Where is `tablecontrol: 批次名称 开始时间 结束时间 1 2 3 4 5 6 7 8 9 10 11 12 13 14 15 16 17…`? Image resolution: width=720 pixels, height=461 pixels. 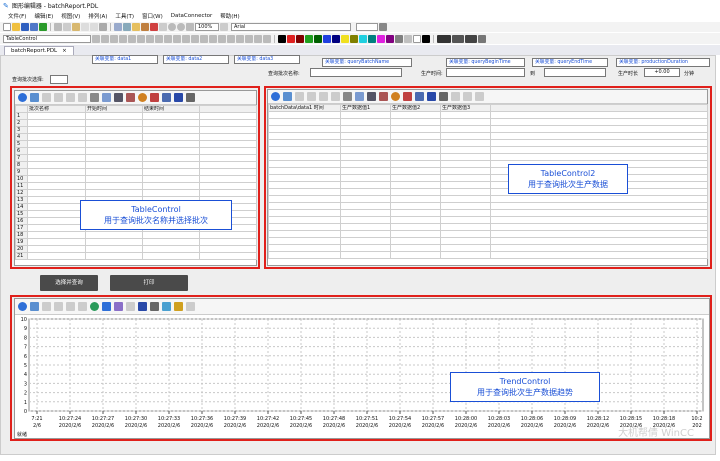
tablecontrol: 批次名称 开始时间 结束时间 1 2 3 4 5 6 7 8 9 10 11 12 13 14 15 16 17… is located at coordinates (135, 178).